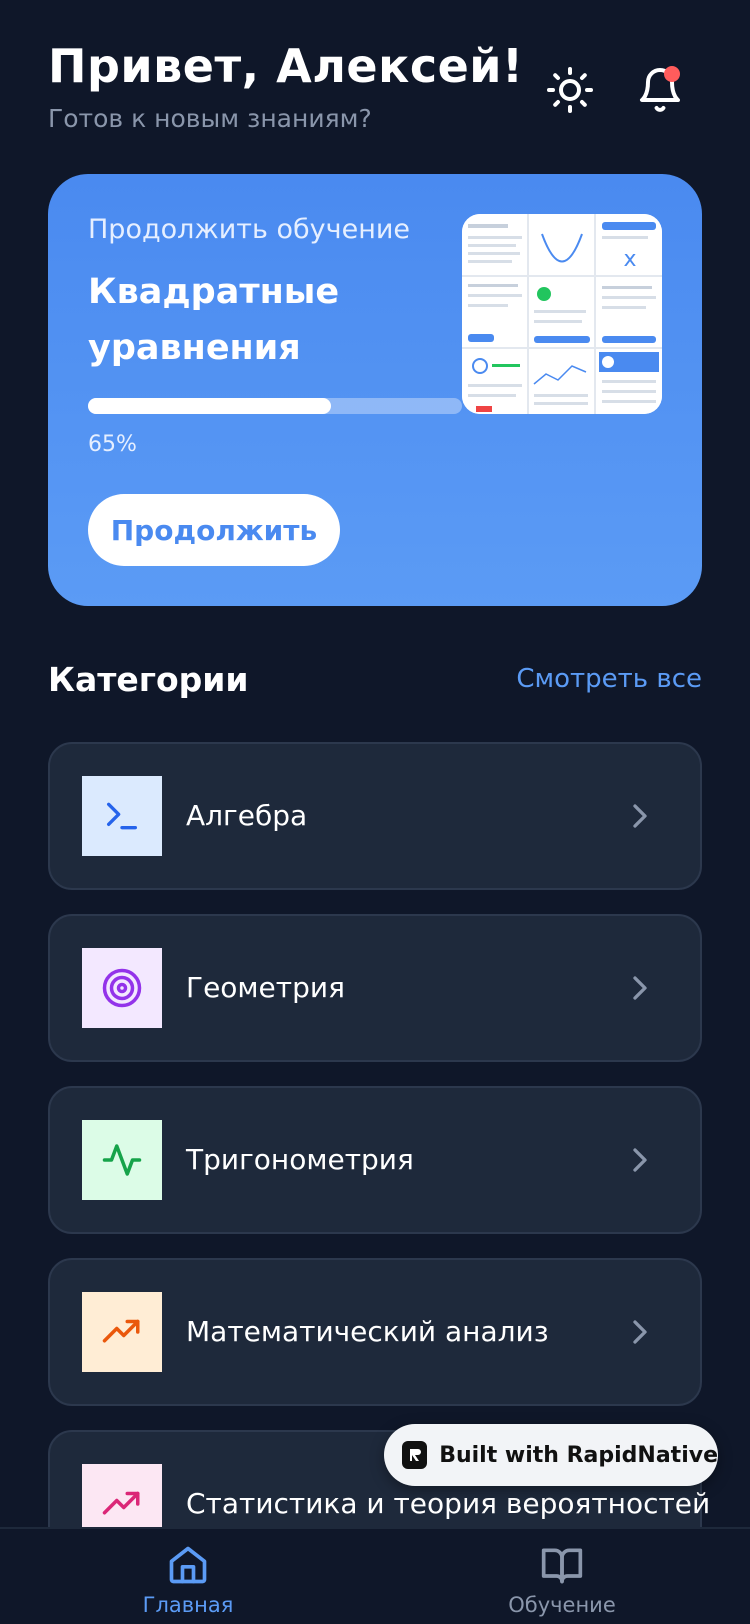  Describe the element at coordinates (214, 320) in the screenshot. I see `course-title: Квадратные уравнения` at that location.